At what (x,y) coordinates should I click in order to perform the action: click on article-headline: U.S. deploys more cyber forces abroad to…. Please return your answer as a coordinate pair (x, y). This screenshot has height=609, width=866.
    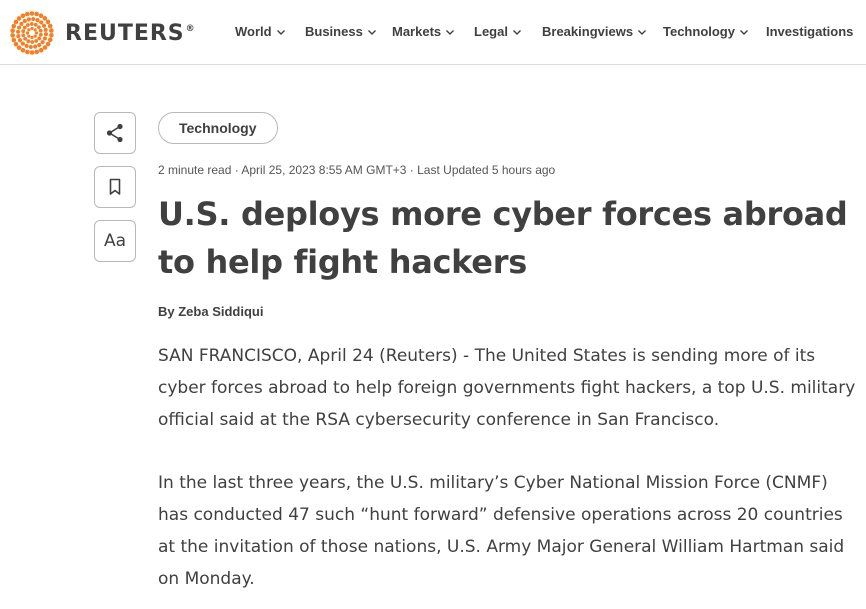
    Looking at the image, I should click on (503, 238).